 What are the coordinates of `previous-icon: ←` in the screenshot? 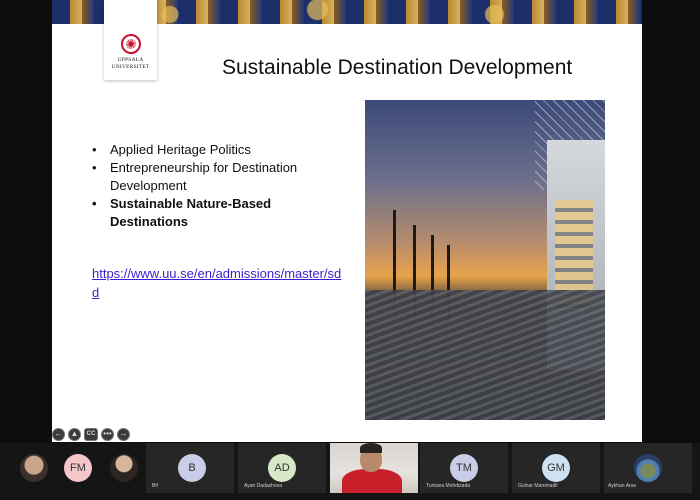 It's located at (58, 434).